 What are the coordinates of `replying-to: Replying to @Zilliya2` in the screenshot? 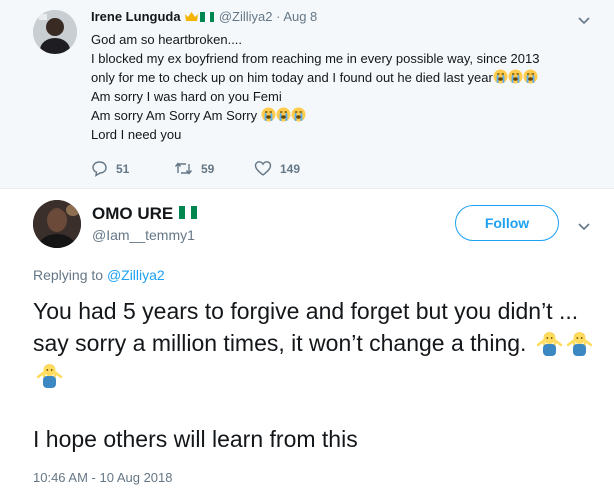 It's located at (99, 275).